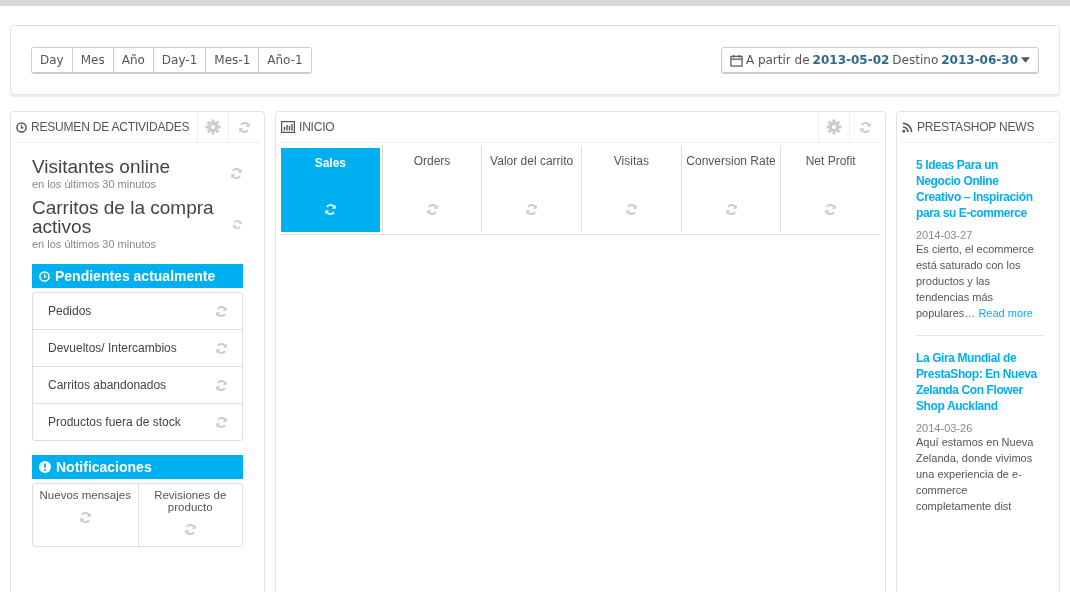  Describe the element at coordinates (123, 217) in the screenshot. I see `stat-label: Carritos de la compra activos` at that location.